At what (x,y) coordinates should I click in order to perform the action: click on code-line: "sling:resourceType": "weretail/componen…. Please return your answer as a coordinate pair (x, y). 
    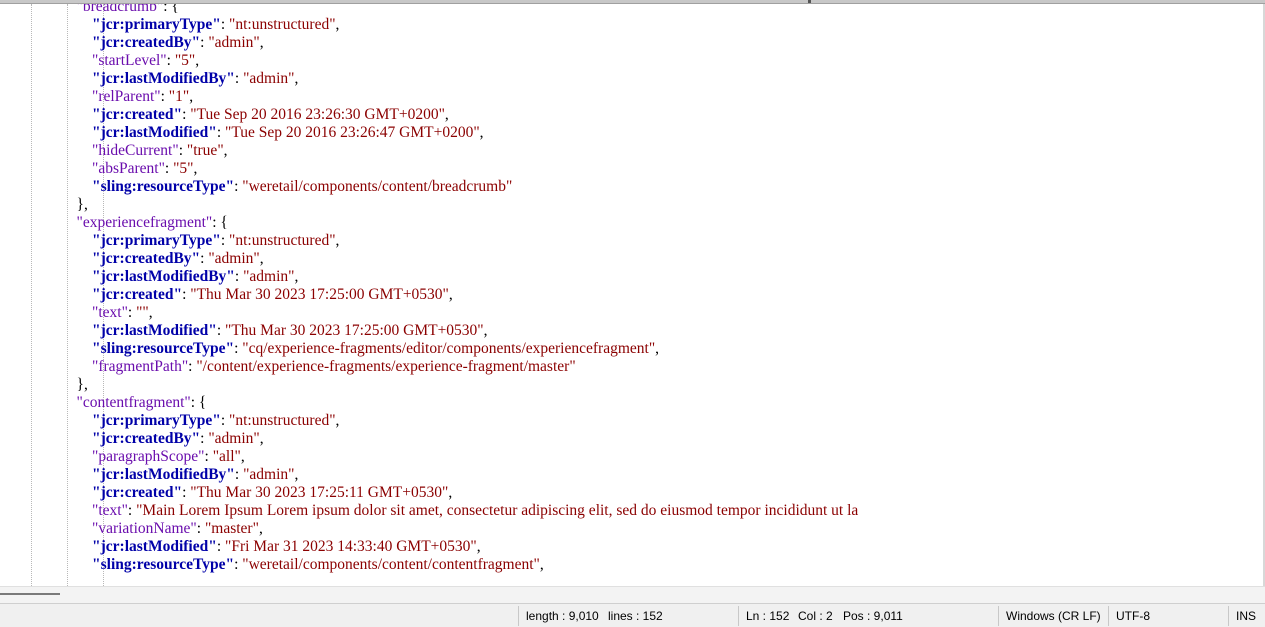
    Looking at the image, I should click on (287, 565).